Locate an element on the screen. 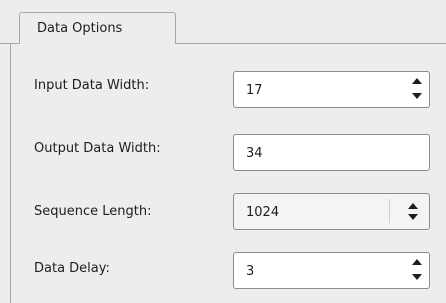 The image size is (446, 303). sequence-length-arrows is located at coordinates (413, 211).